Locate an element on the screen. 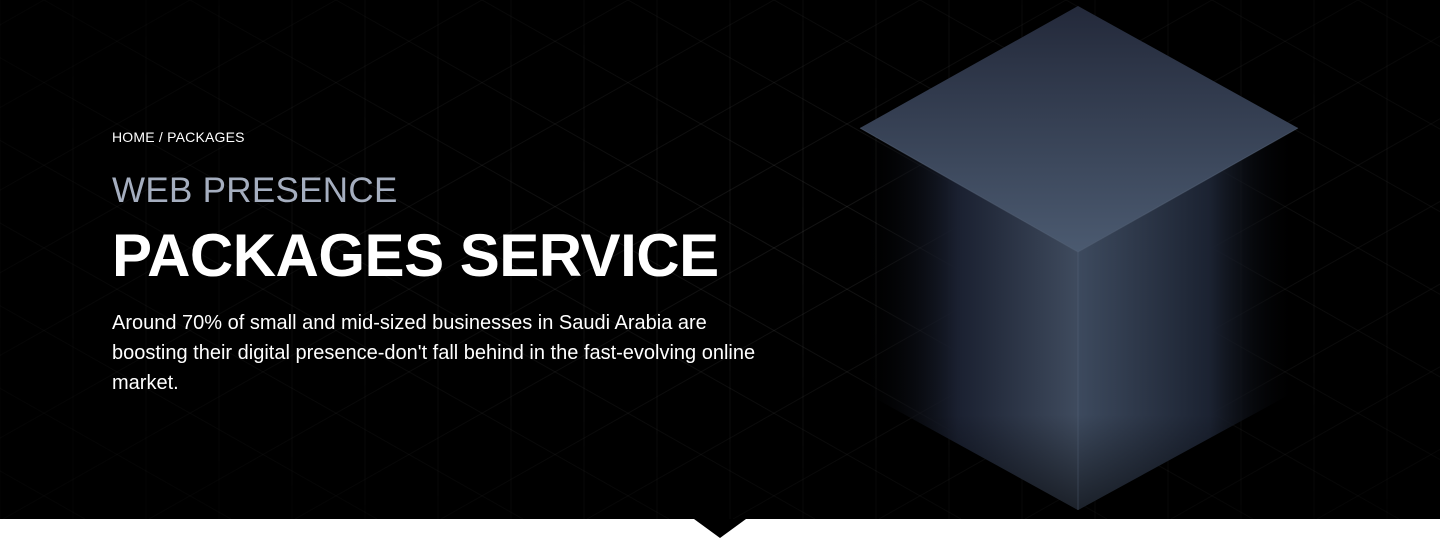  breadcrumb: HOME / PACKAGES is located at coordinates (452, 137).